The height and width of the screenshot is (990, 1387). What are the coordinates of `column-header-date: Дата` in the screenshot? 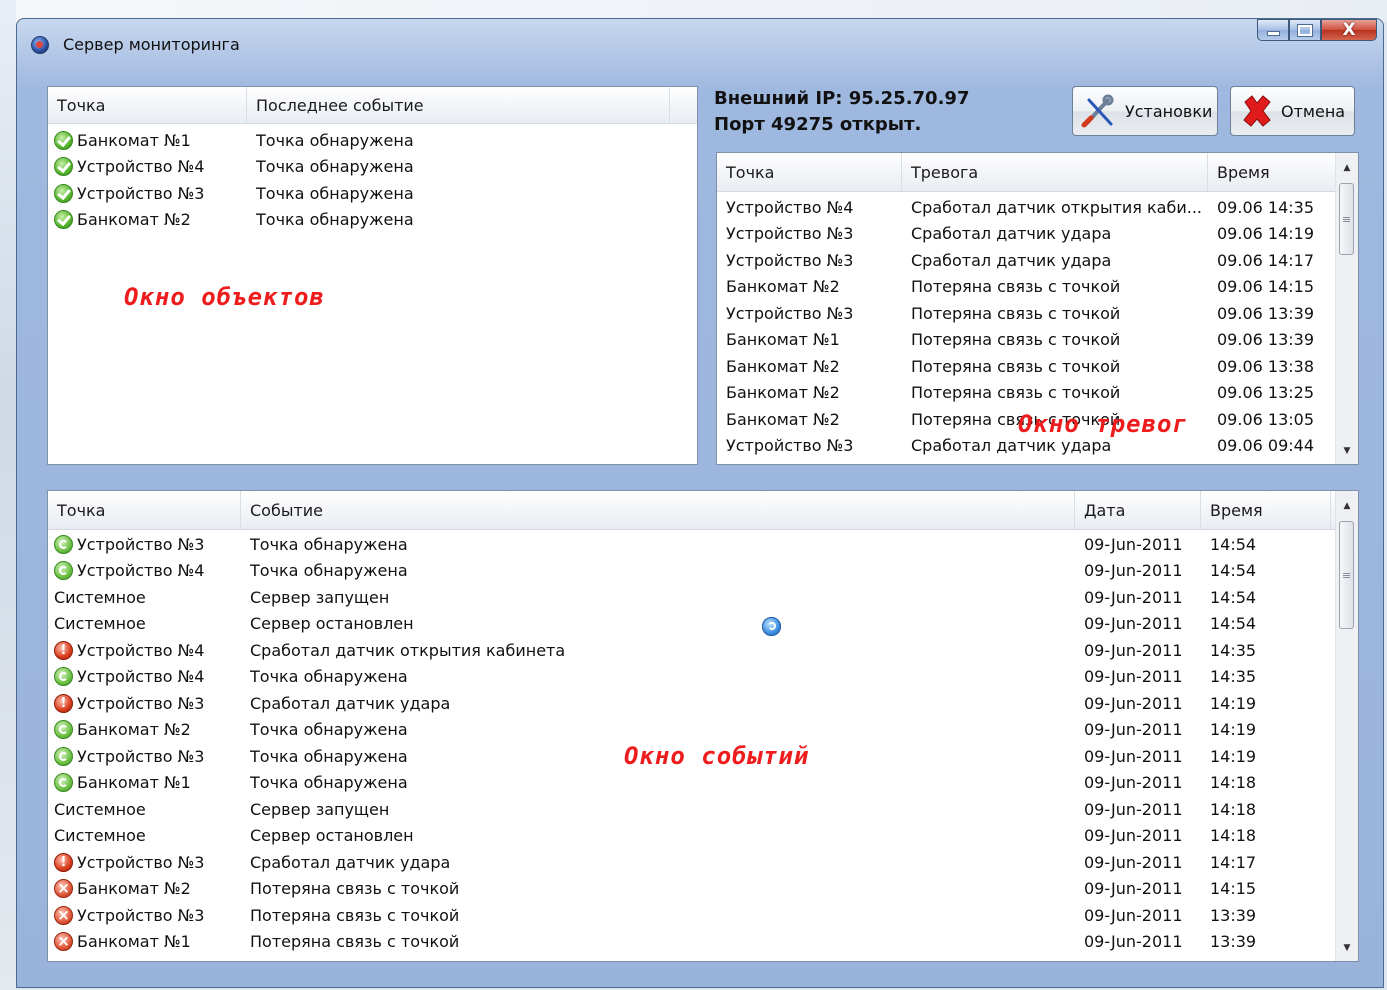 It's located at (1138, 510).